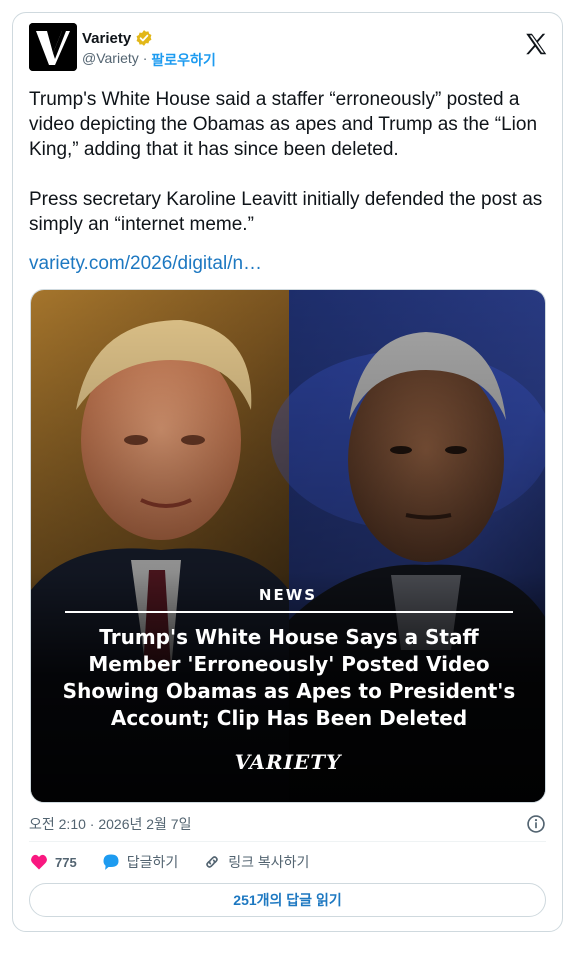  I want to click on news-tag: NEWS, so click(288, 595).